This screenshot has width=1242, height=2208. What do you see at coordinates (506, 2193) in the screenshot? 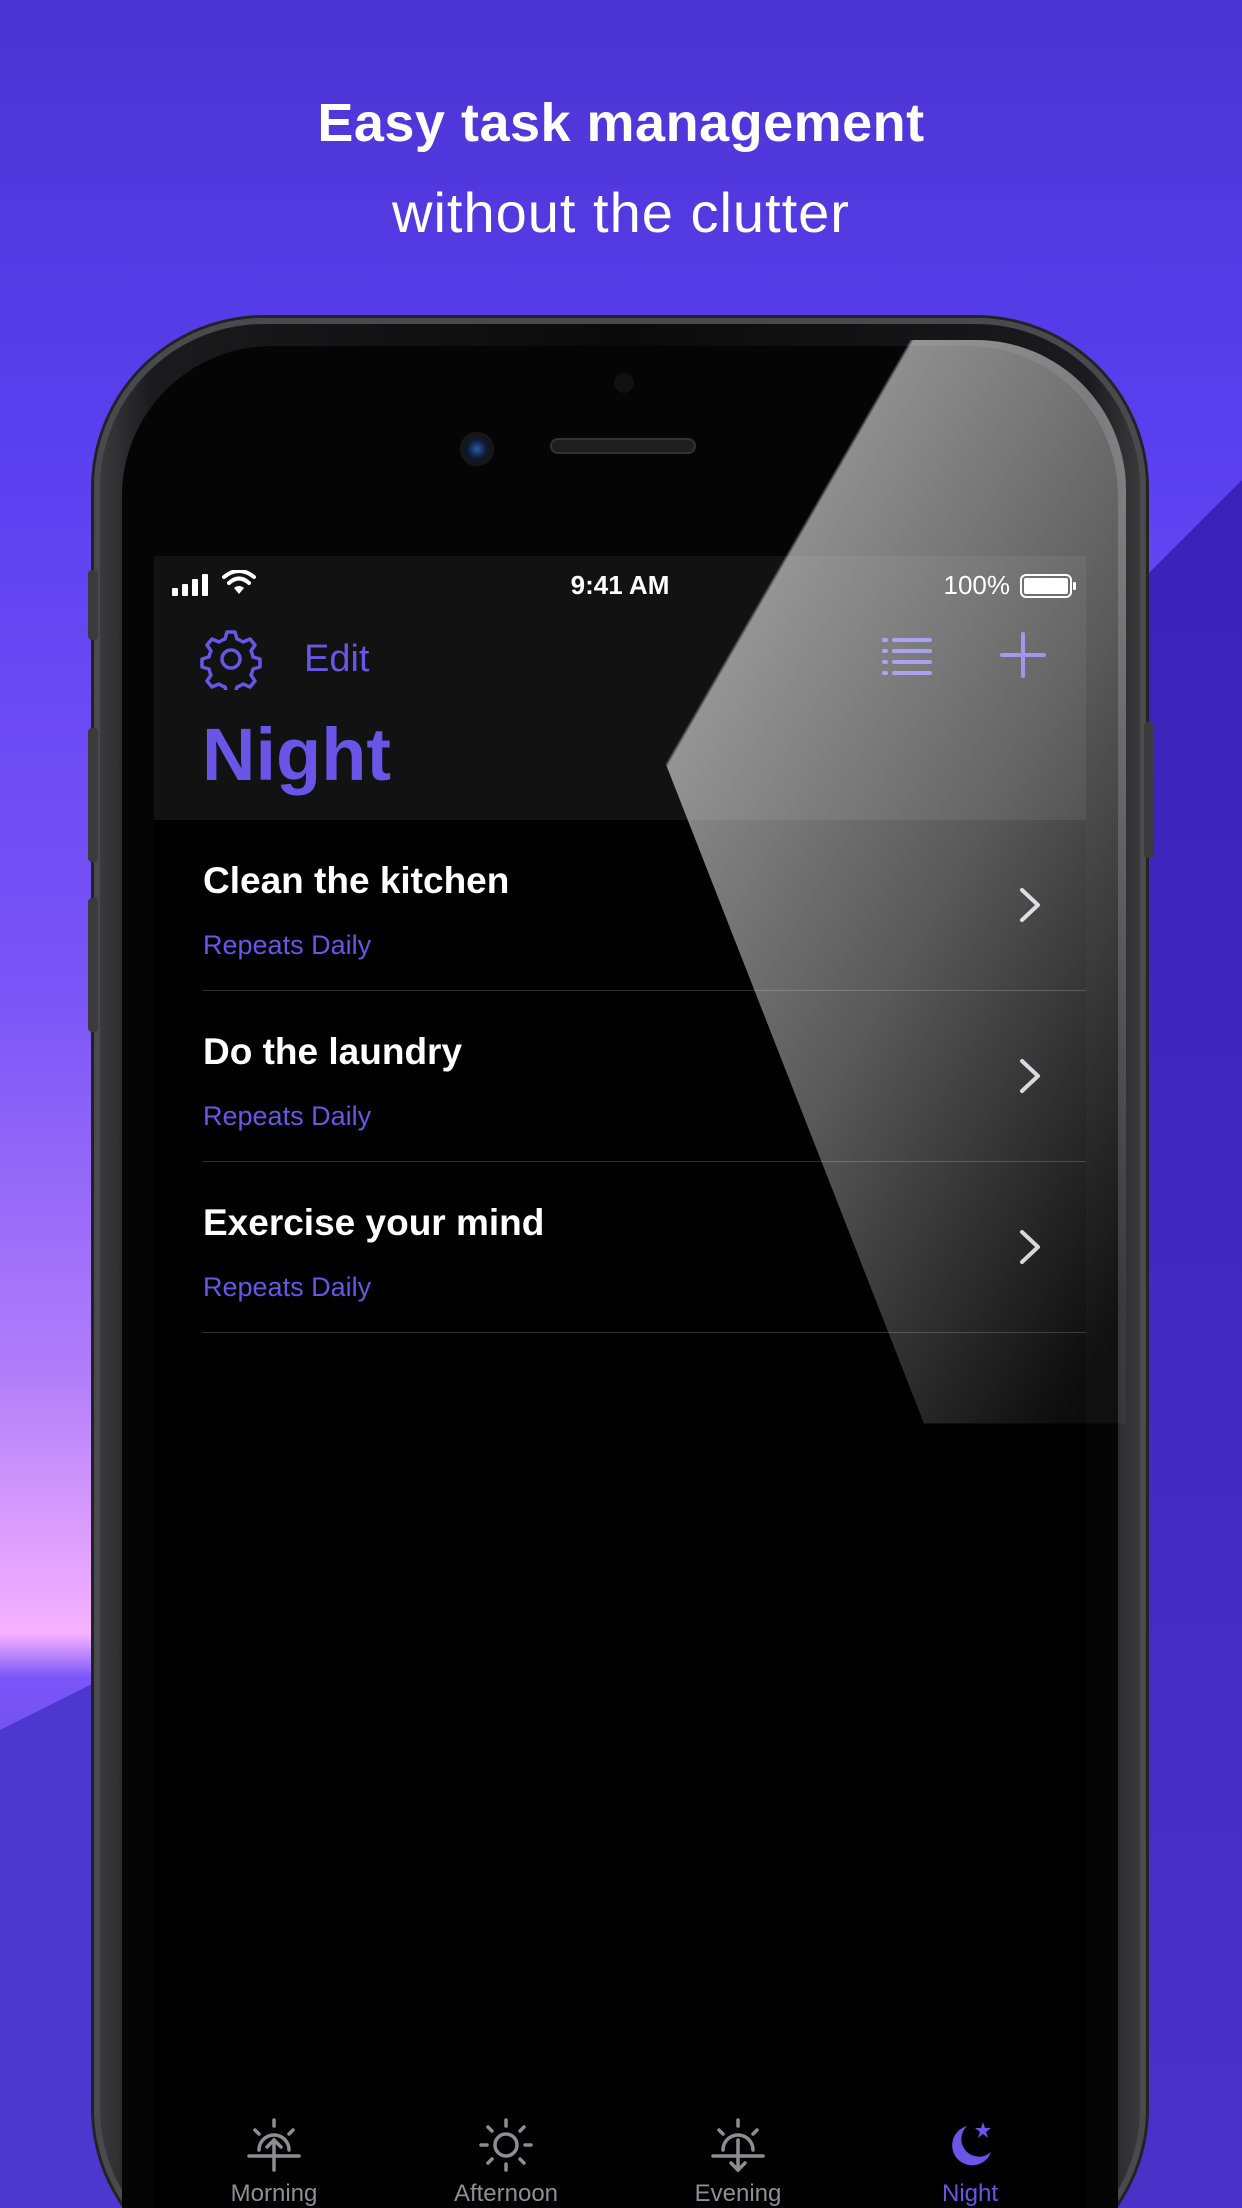
I see `tab-label: Afternoon` at bounding box center [506, 2193].